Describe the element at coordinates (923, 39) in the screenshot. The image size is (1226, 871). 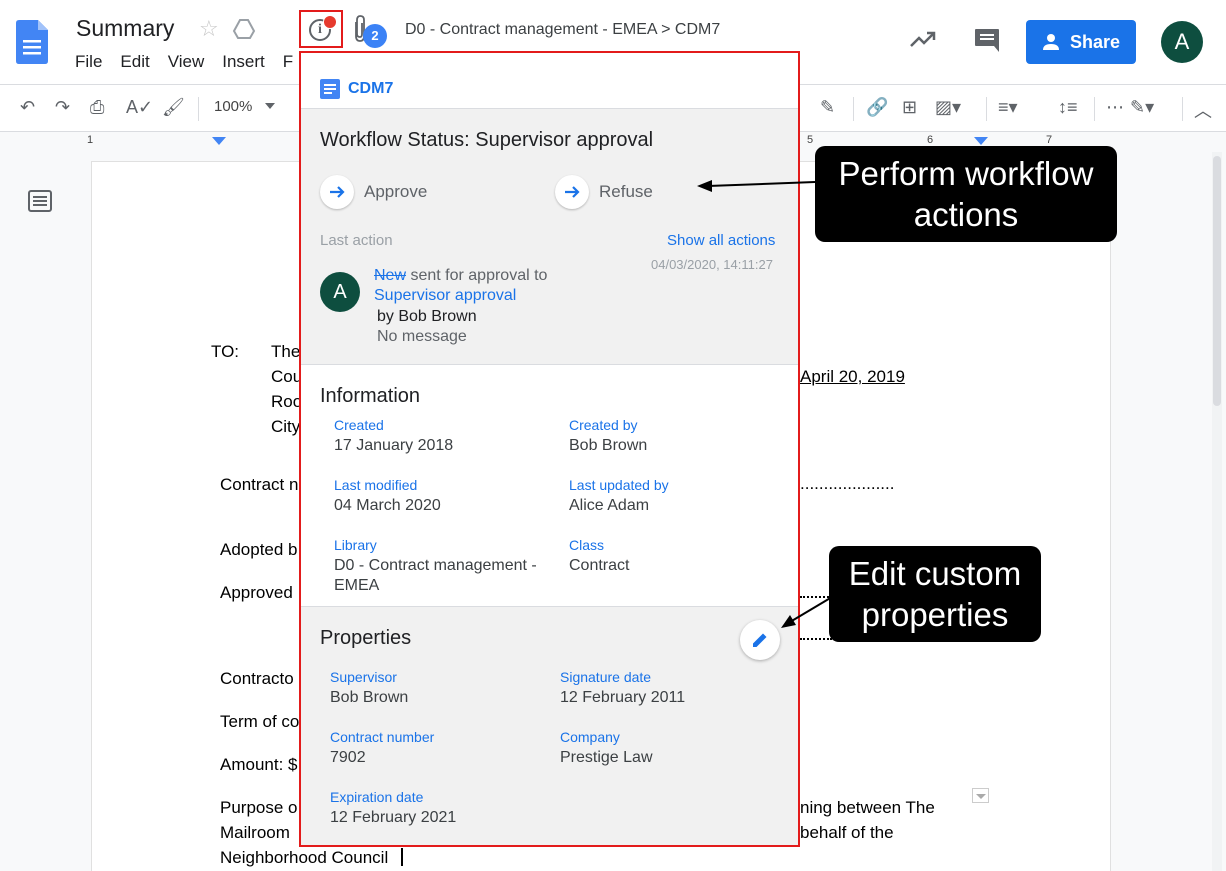
I see `activity-trend-icon` at that location.